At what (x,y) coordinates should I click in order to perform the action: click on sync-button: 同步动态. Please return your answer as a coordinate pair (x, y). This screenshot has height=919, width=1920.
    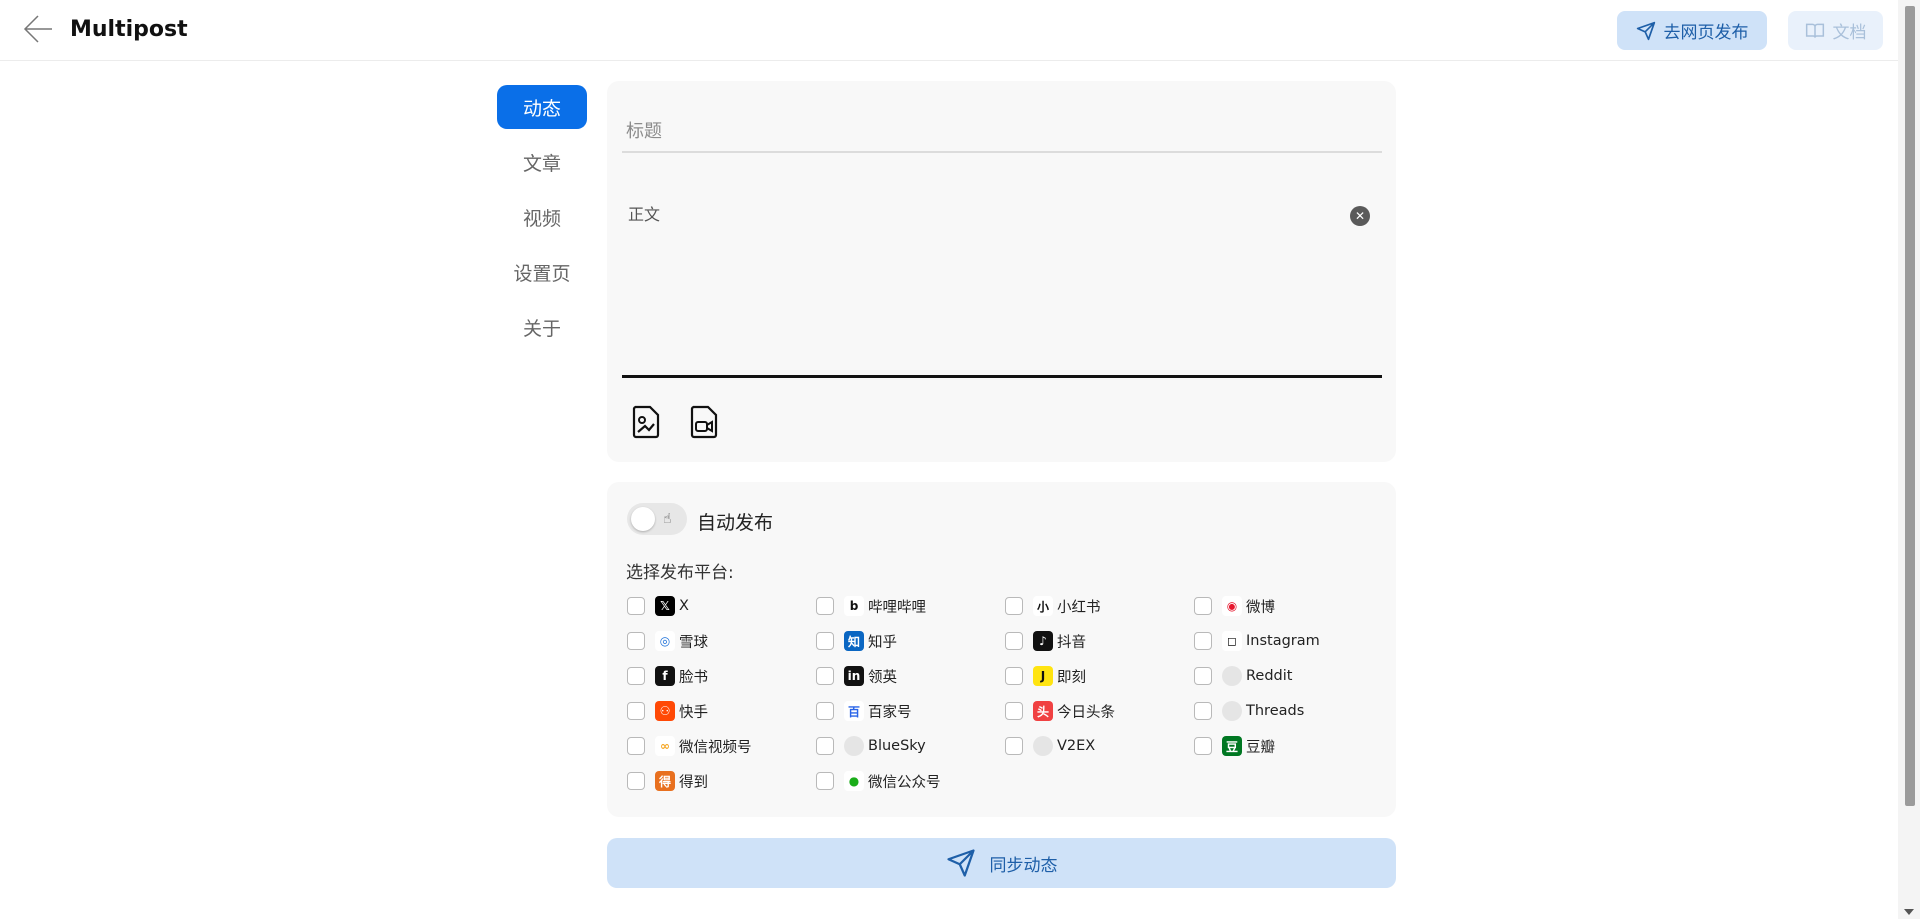
    Looking at the image, I should click on (1001, 863).